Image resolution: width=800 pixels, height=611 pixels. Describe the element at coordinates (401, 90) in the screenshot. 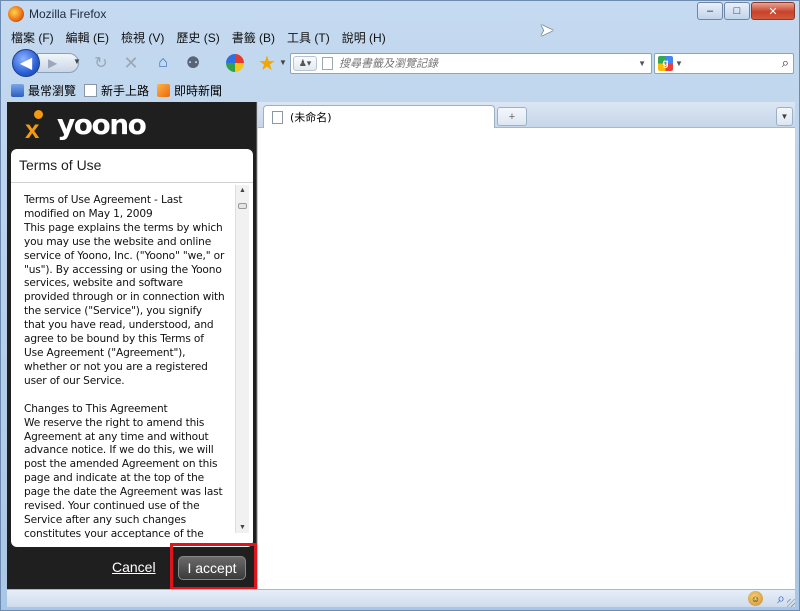

I see `bookmarks-toolbar: 最常瀏覽 新手上路 即時新聞` at that location.